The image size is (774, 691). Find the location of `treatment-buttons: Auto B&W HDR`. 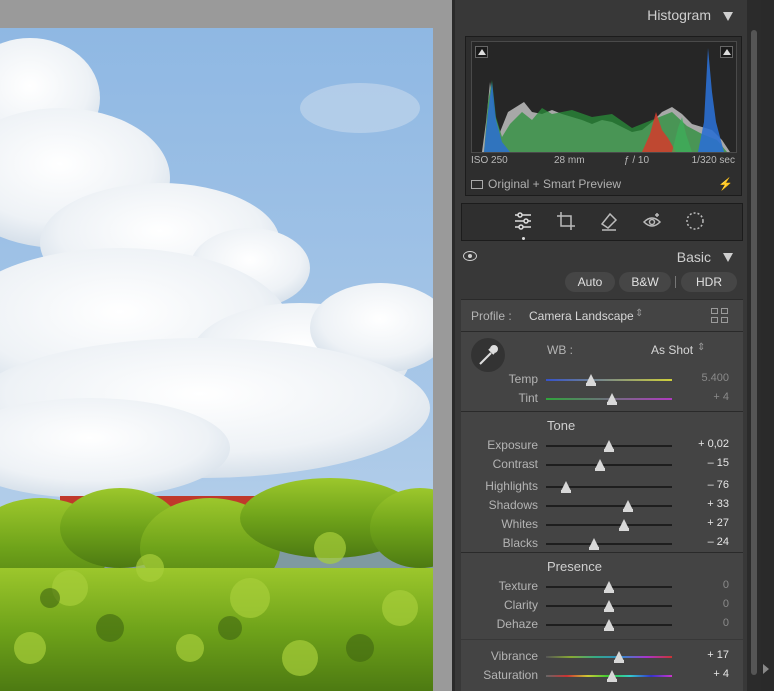

treatment-buttons: Auto B&W HDR is located at coordinates (602, 283).